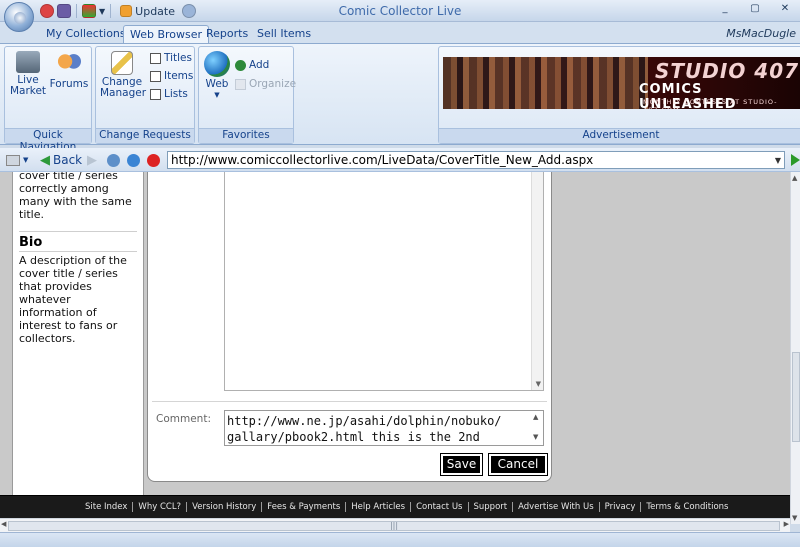 The width and height of the screenshot is (800, 547). Describe the element at coordinates (727, 71) in the screenshot. I see `ad-logo: STUDIO 407` at that location.